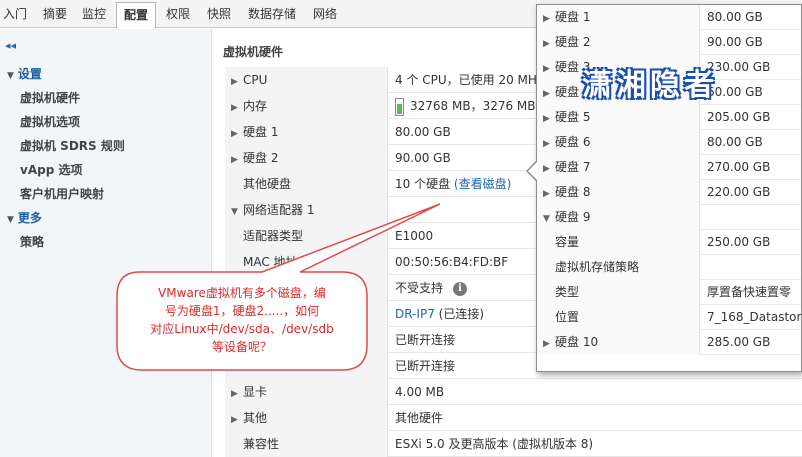 The height and width of the screenshot is (457, 802). I want to click on callout-line: 号为硬盘1，硬盘2.....，如何, so click(242, 311).